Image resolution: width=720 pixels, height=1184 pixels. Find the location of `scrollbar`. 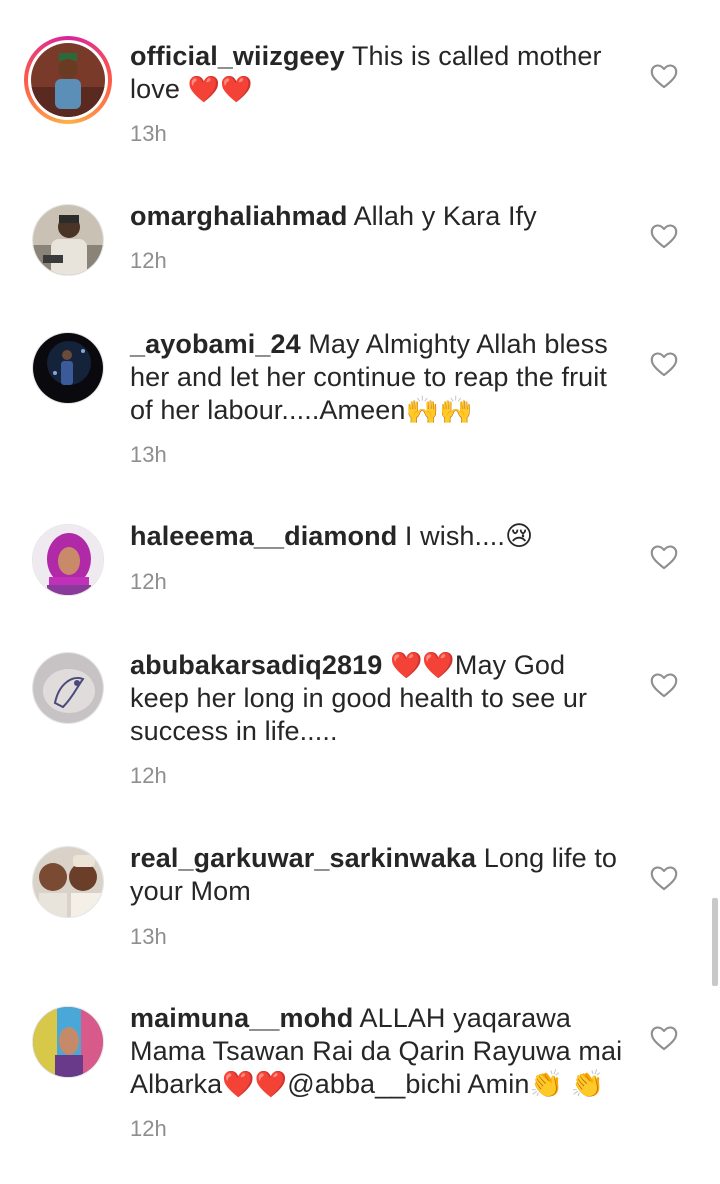

scrollbar is located at coordinates (715, 942).